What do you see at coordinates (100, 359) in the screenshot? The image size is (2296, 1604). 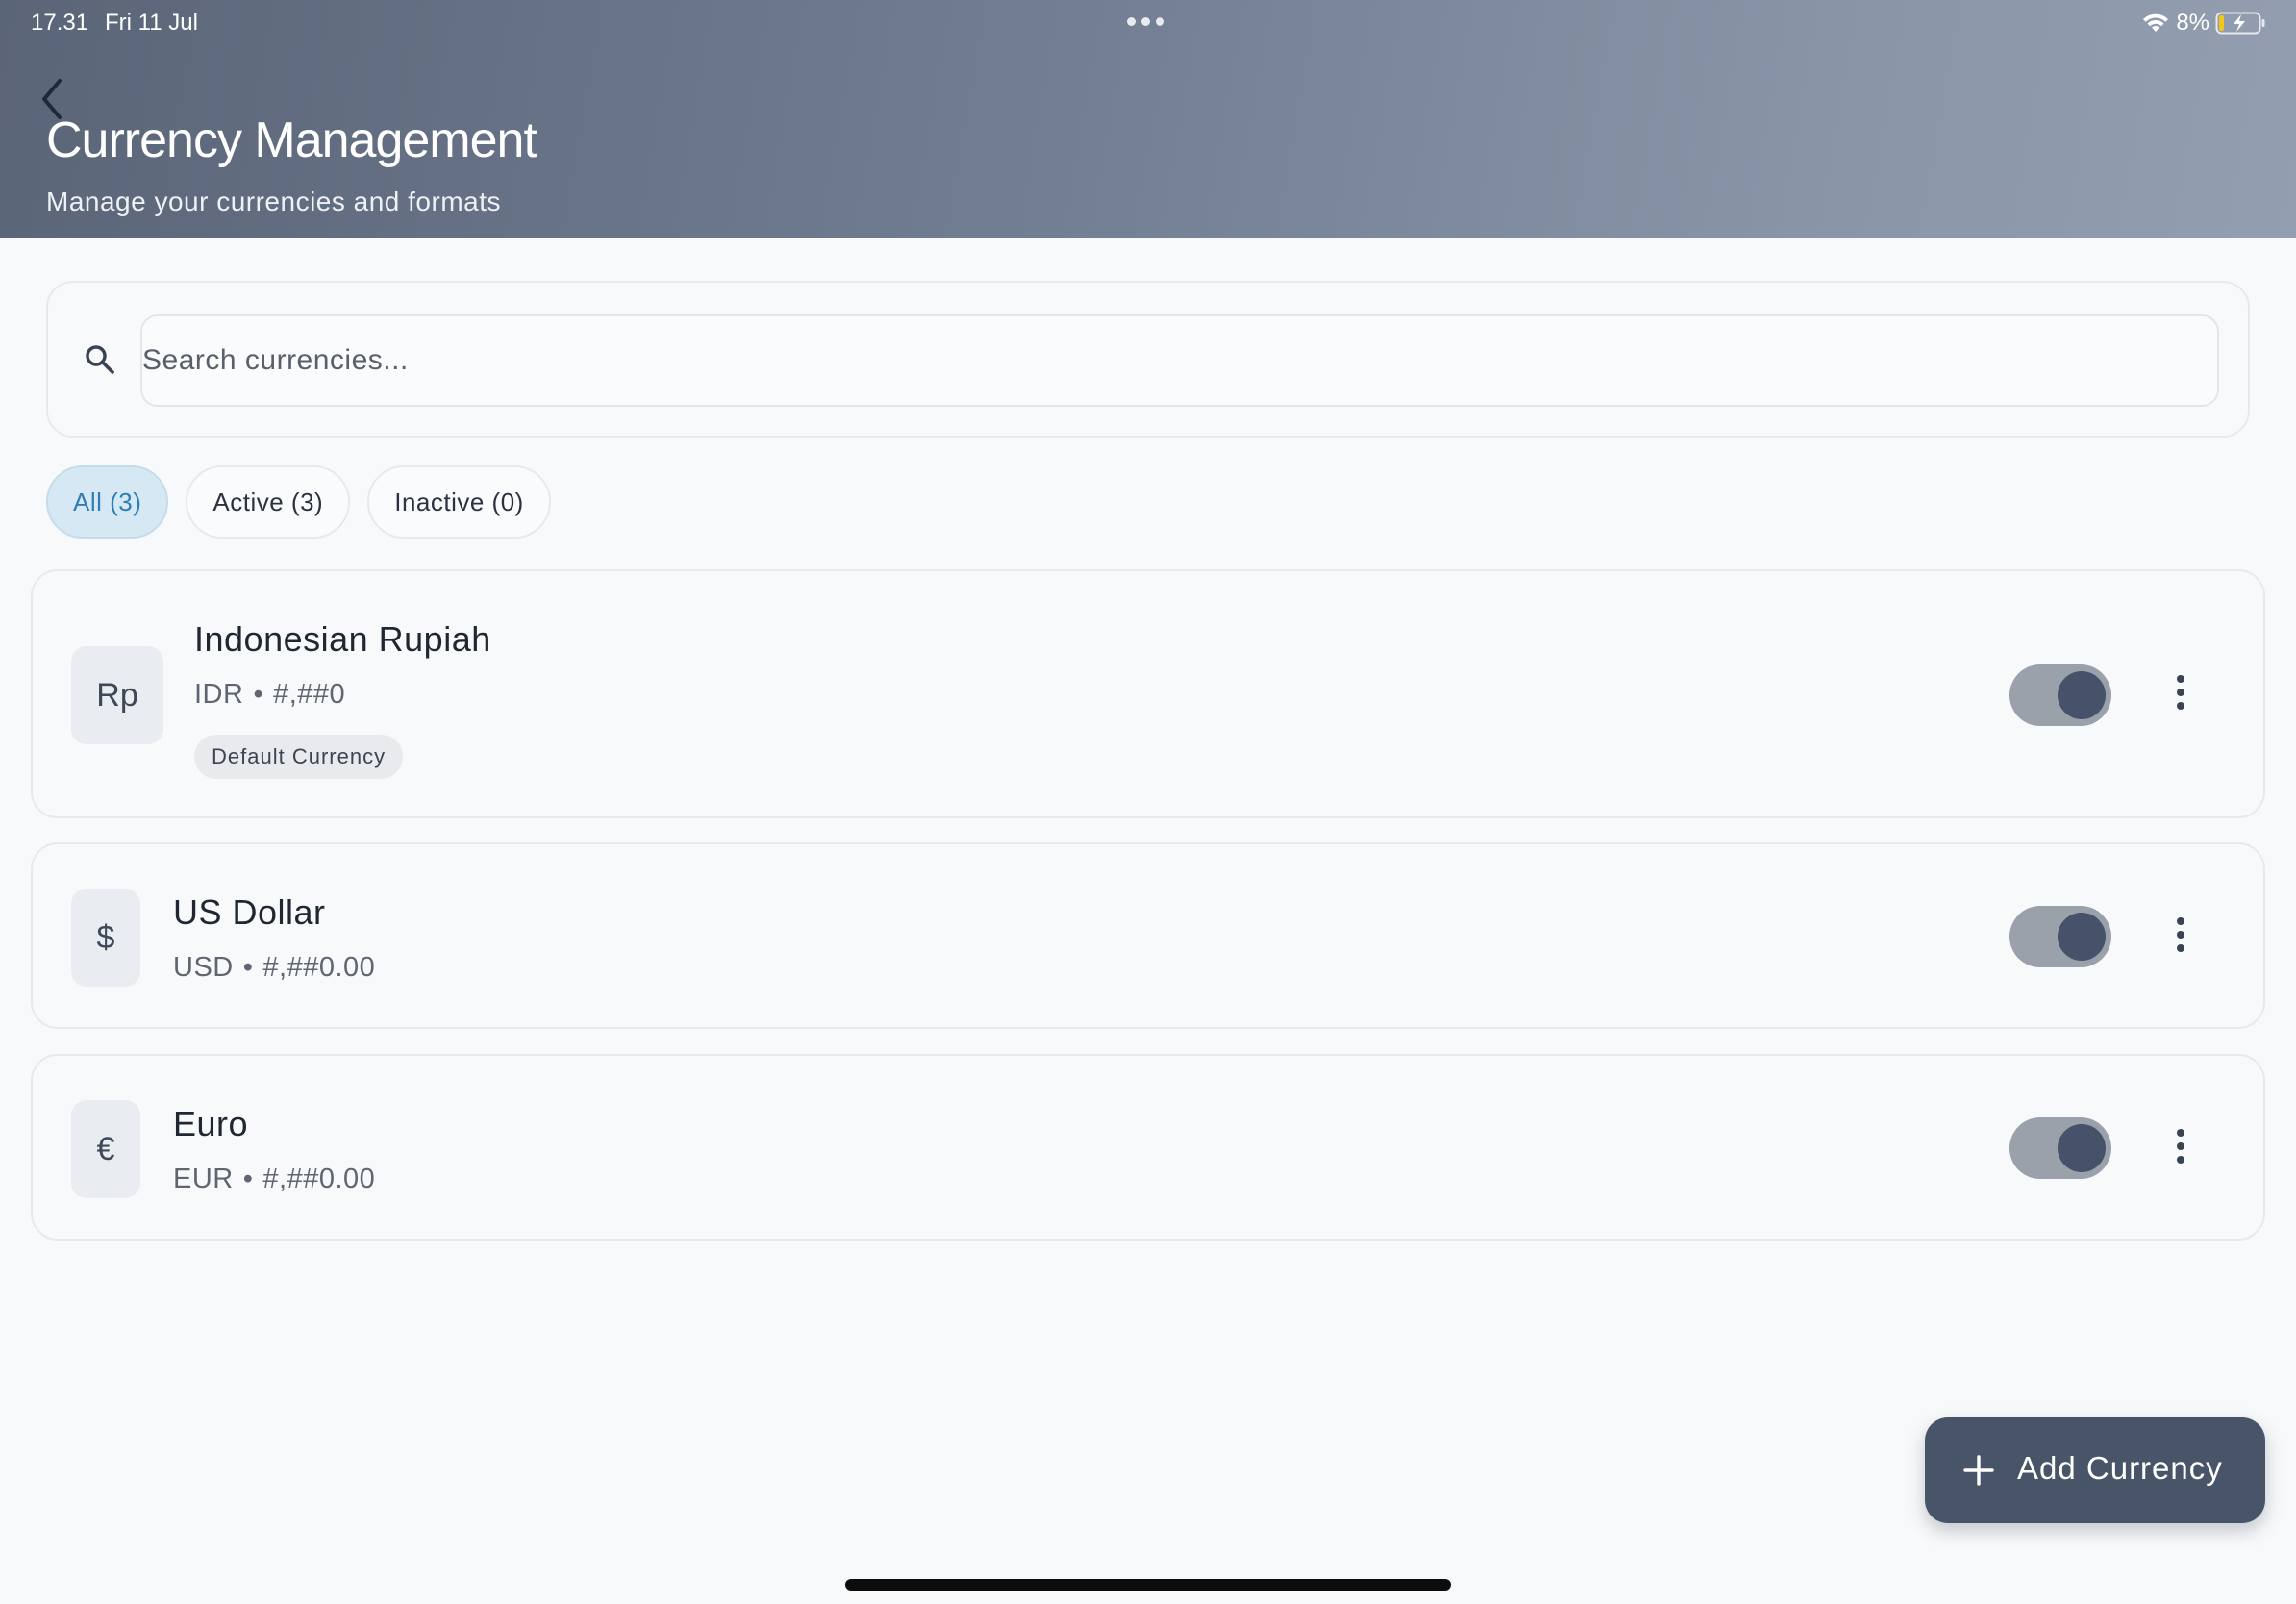 I see `search-icon` at bounding box center [100, 359].